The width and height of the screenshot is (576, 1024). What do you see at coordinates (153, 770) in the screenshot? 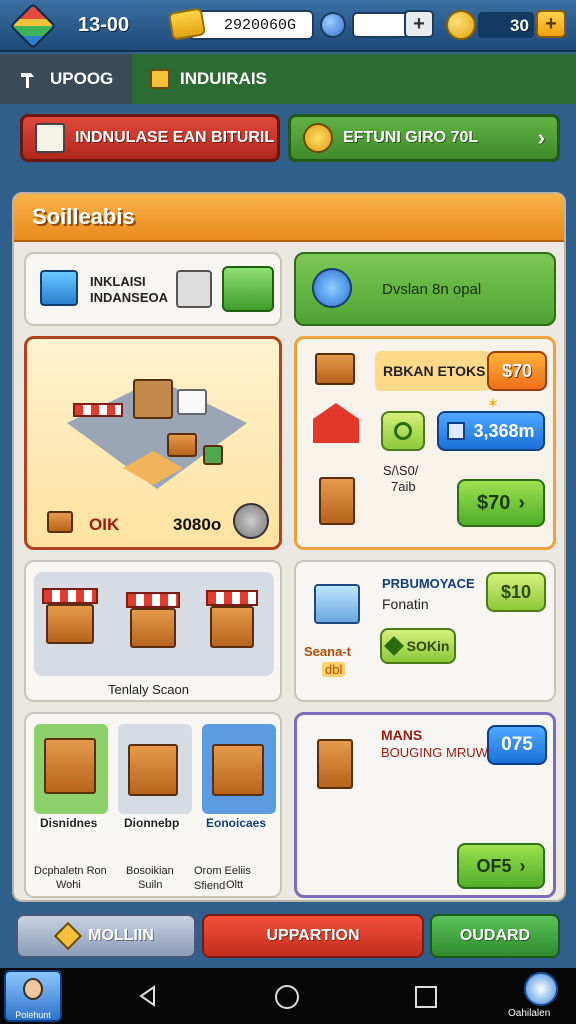
I see `choice-2-cart-icon` at bounding box center [153, 770].